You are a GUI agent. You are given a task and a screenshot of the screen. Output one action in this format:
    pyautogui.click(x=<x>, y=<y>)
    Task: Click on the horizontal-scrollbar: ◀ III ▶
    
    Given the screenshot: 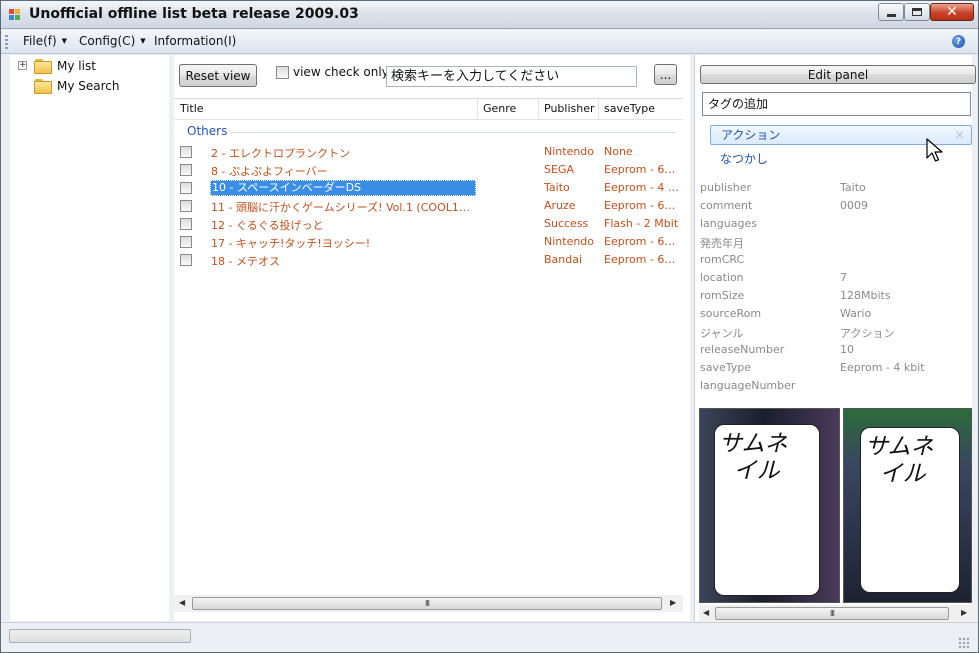 What is the action you would take?
    pyautogui.click(x=428, y=603)
    